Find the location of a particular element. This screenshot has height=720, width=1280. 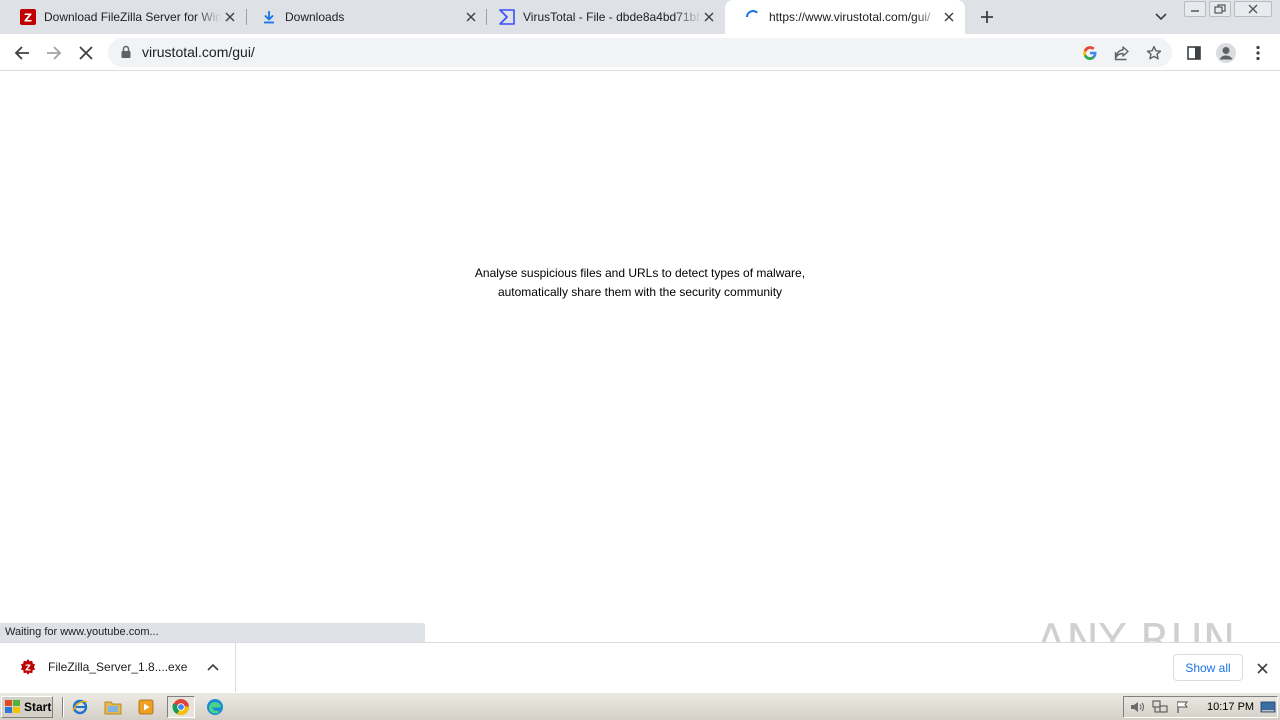

menu-button is located at coordinates (1258, 53).